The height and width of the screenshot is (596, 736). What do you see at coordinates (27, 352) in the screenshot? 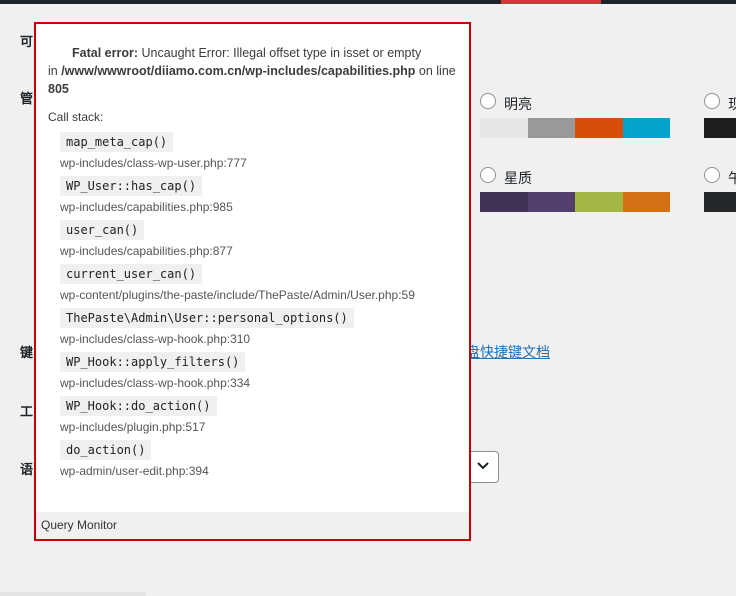
I see `setting-label-keyboard: 键` at bounding box center [27, 352].